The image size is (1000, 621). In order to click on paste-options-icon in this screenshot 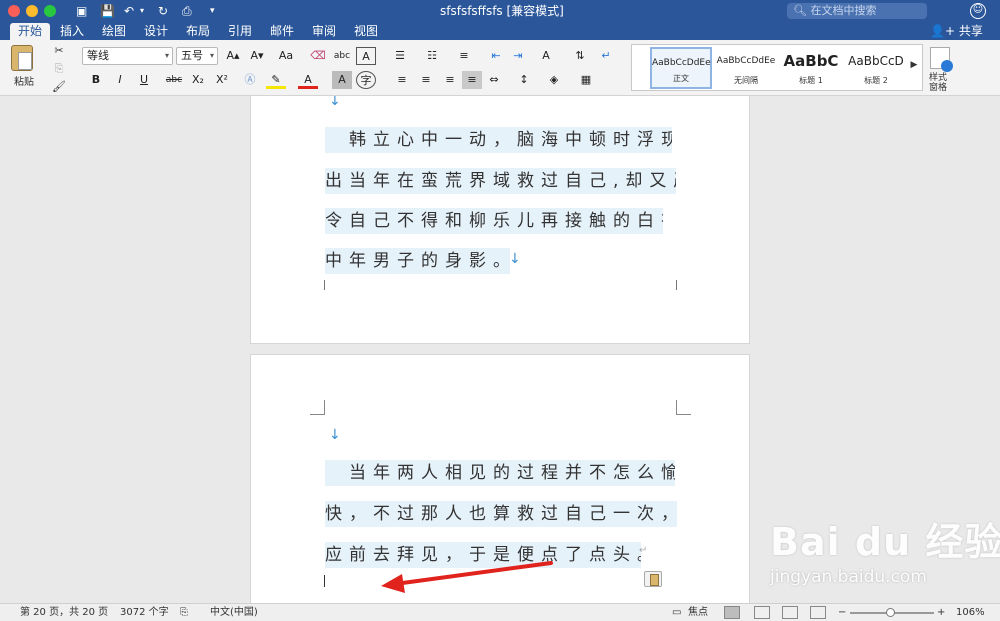, I will do `click(653, 579)`.